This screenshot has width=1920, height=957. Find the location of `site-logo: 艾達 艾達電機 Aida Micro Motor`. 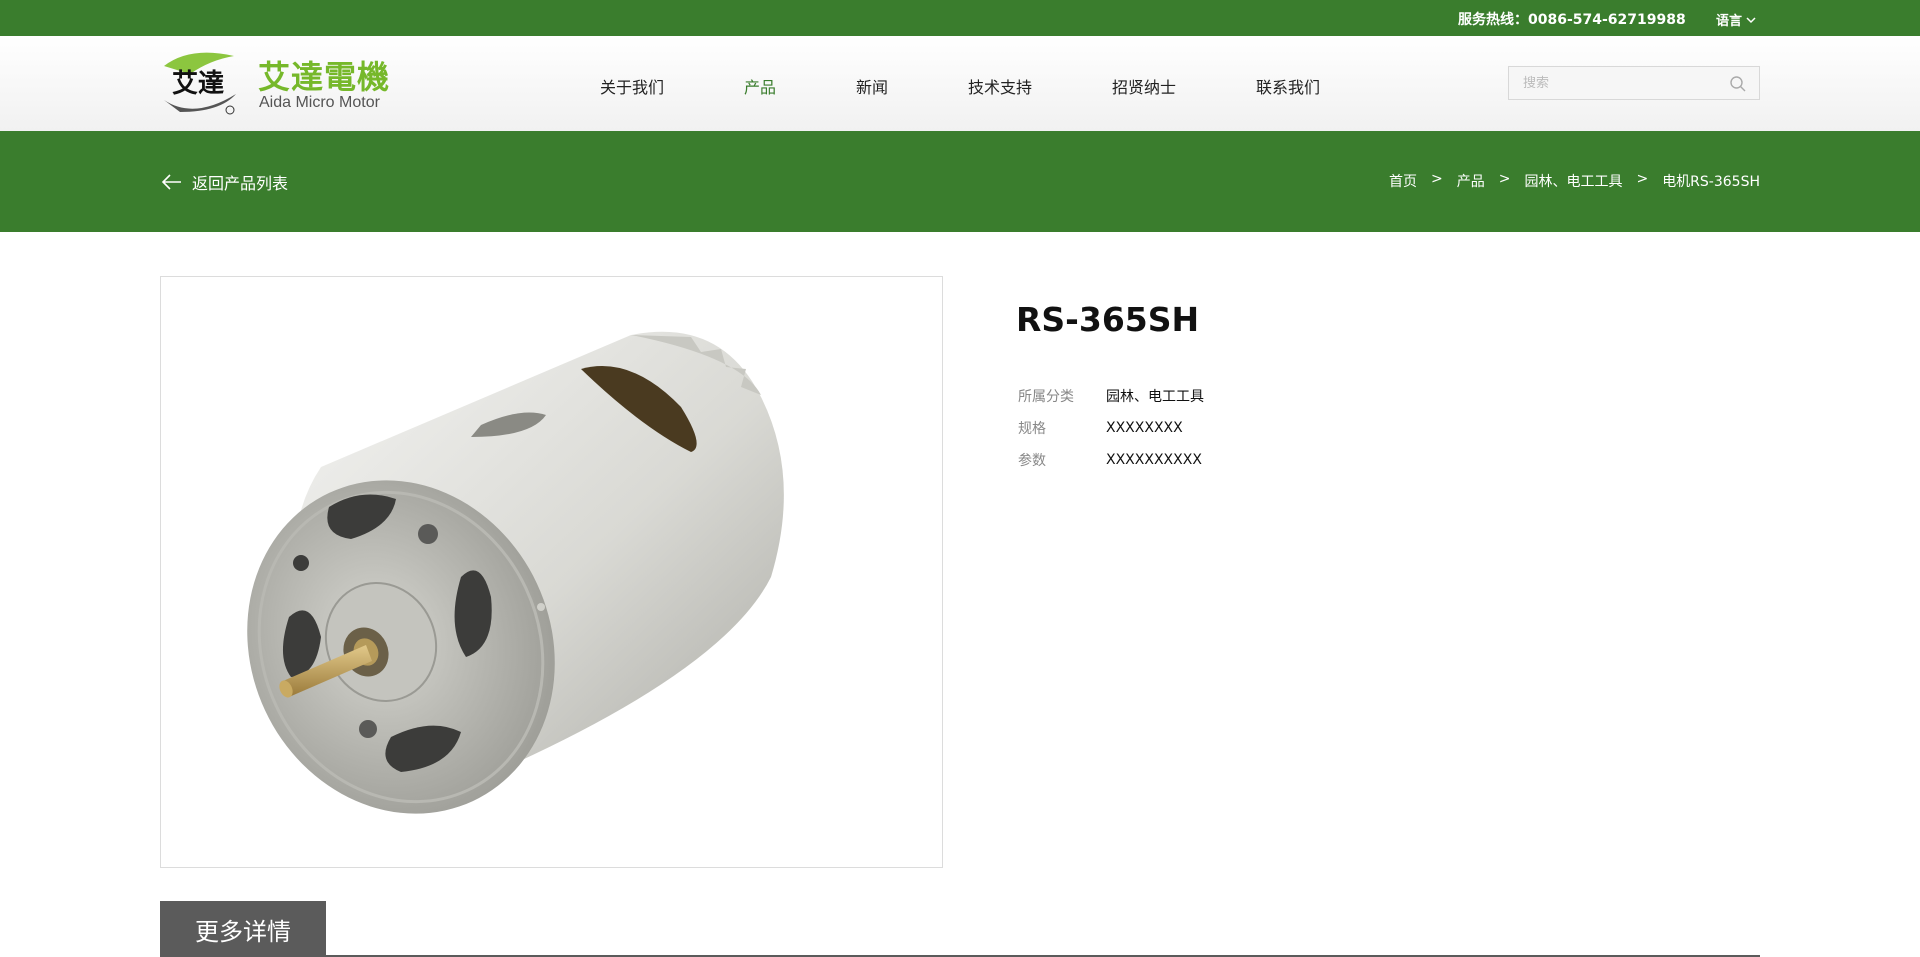

site-logo: 艾達 艾達電機 Aida Micro Motor is located at coordinates (280, 85).